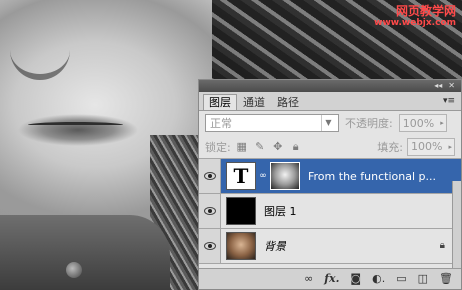 This screenshot has height=290, width=462. What do you see at coordinates (427, 146) in the screenshot?
I see `fill-value: 100%` at bounding box center [427, 146].